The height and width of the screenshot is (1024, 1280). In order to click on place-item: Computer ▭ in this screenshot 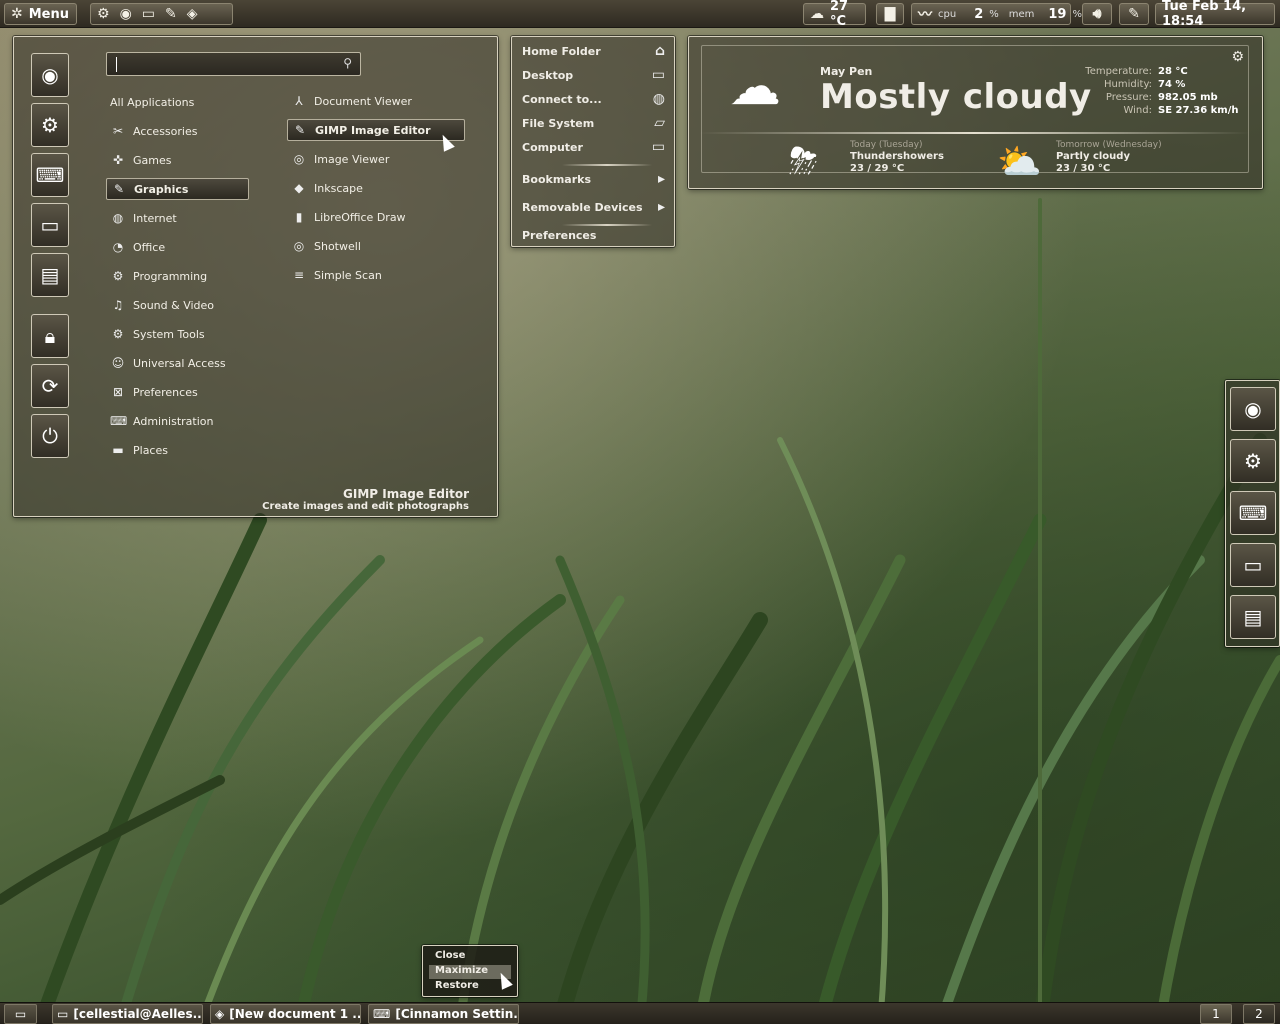, I will do `click(593, 147)`.